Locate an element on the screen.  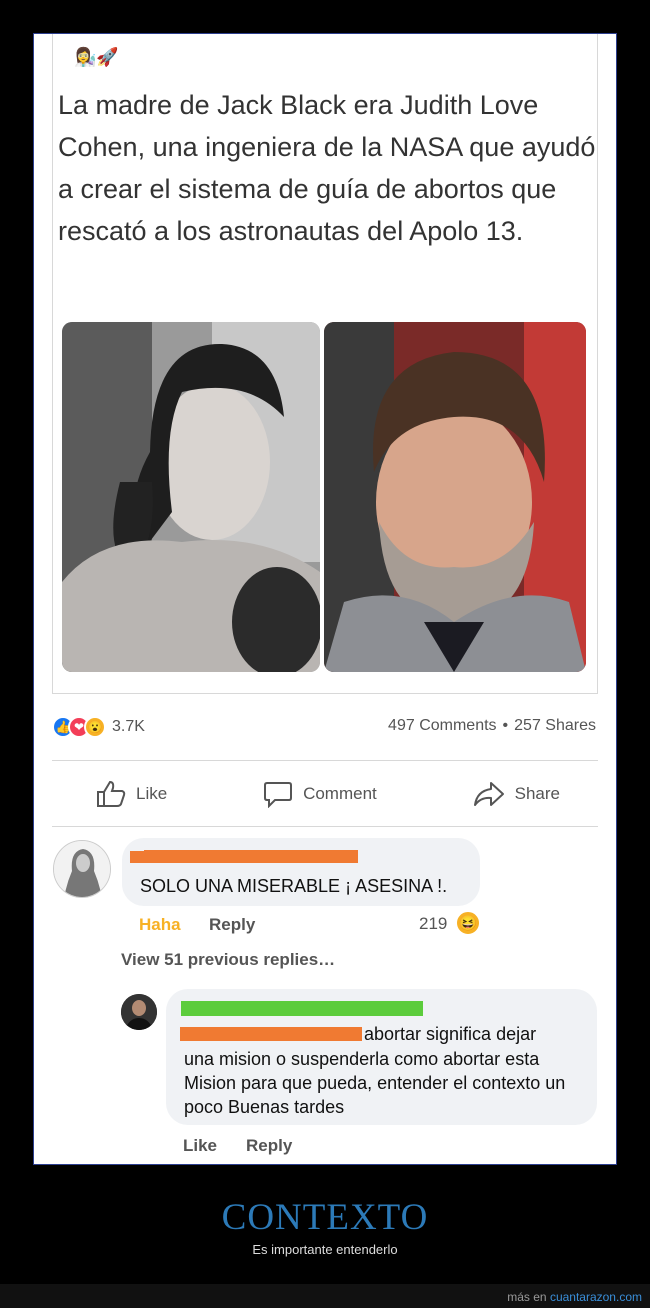
reply-text-first-line: abortar significa dejar is located at coordinates (450, 1034).